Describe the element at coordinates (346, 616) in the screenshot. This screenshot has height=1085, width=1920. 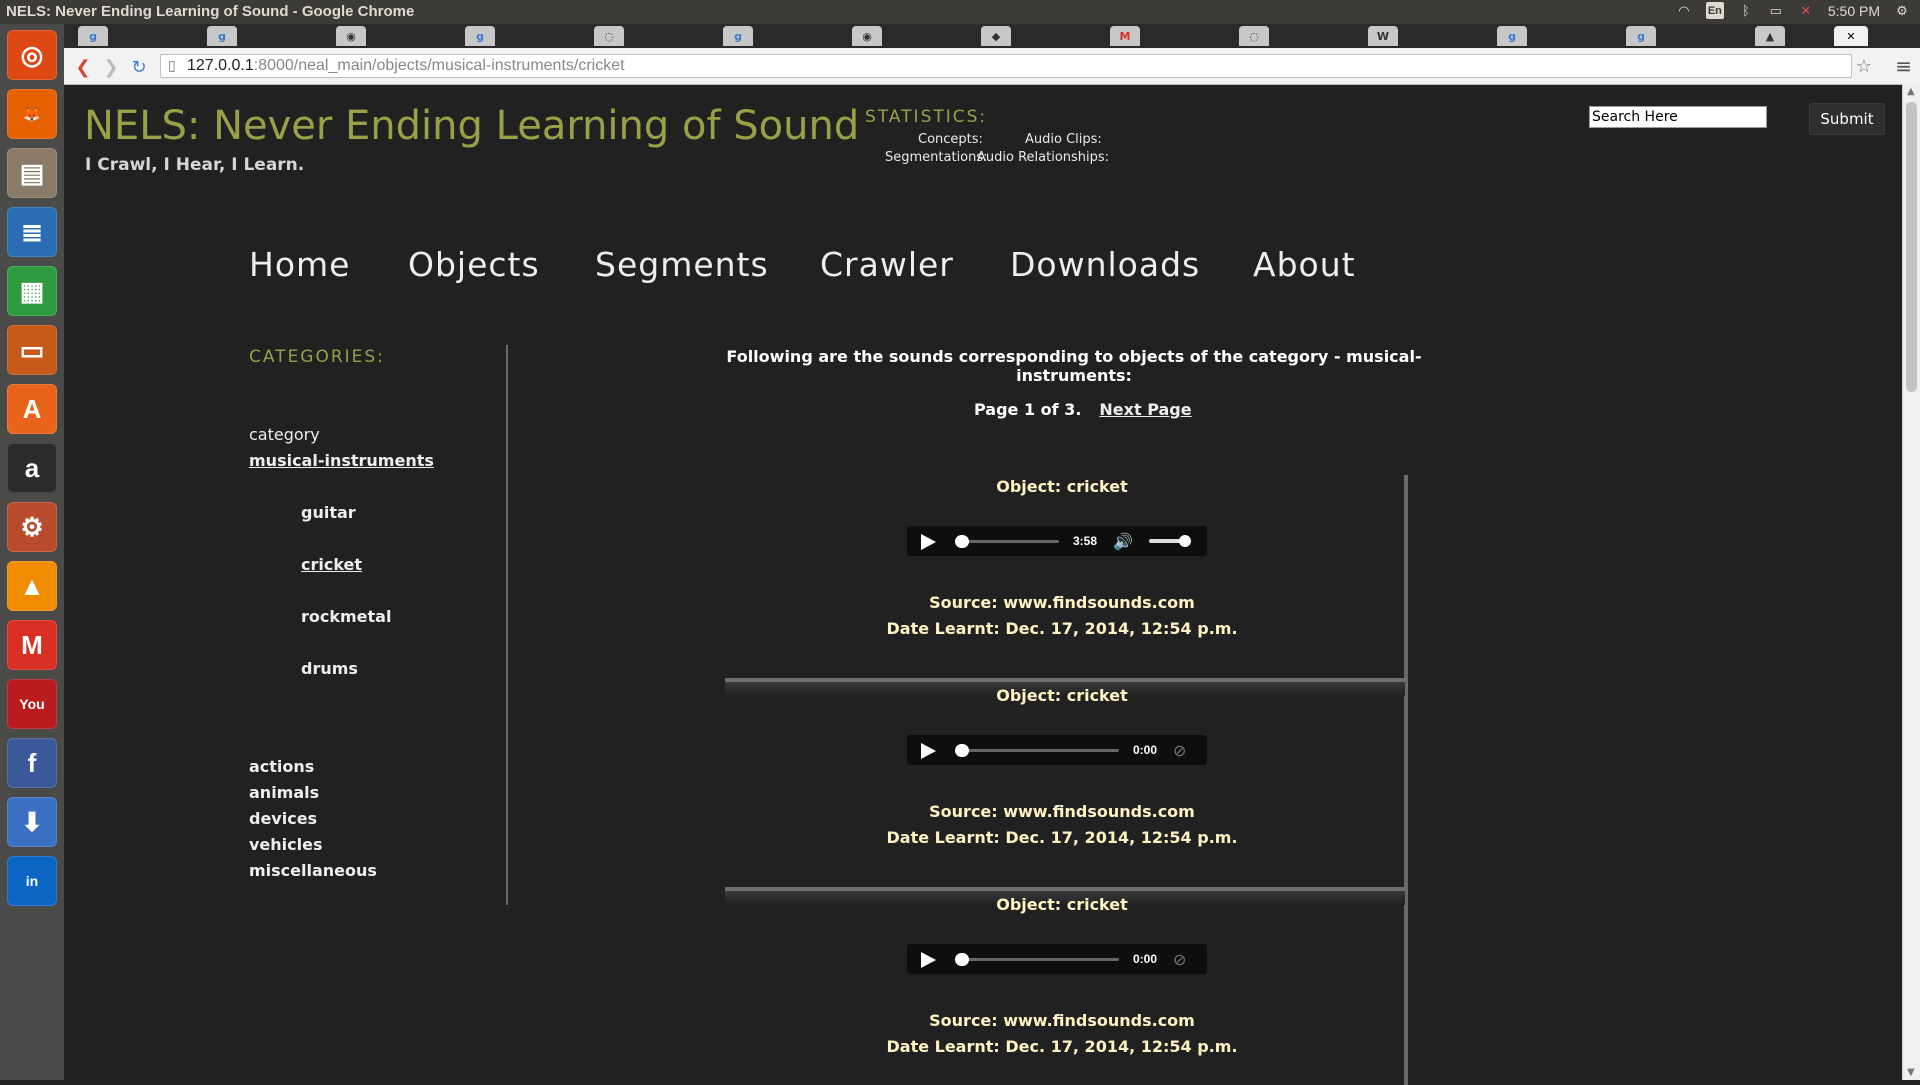
I see `subcategory-rockmetal: rockmetal` at that location.